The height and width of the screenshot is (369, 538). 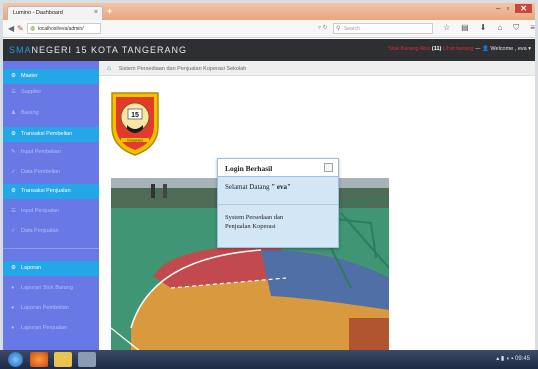 I want to click on dialog-title: Login Berhasil, so click(x=249, y=168).